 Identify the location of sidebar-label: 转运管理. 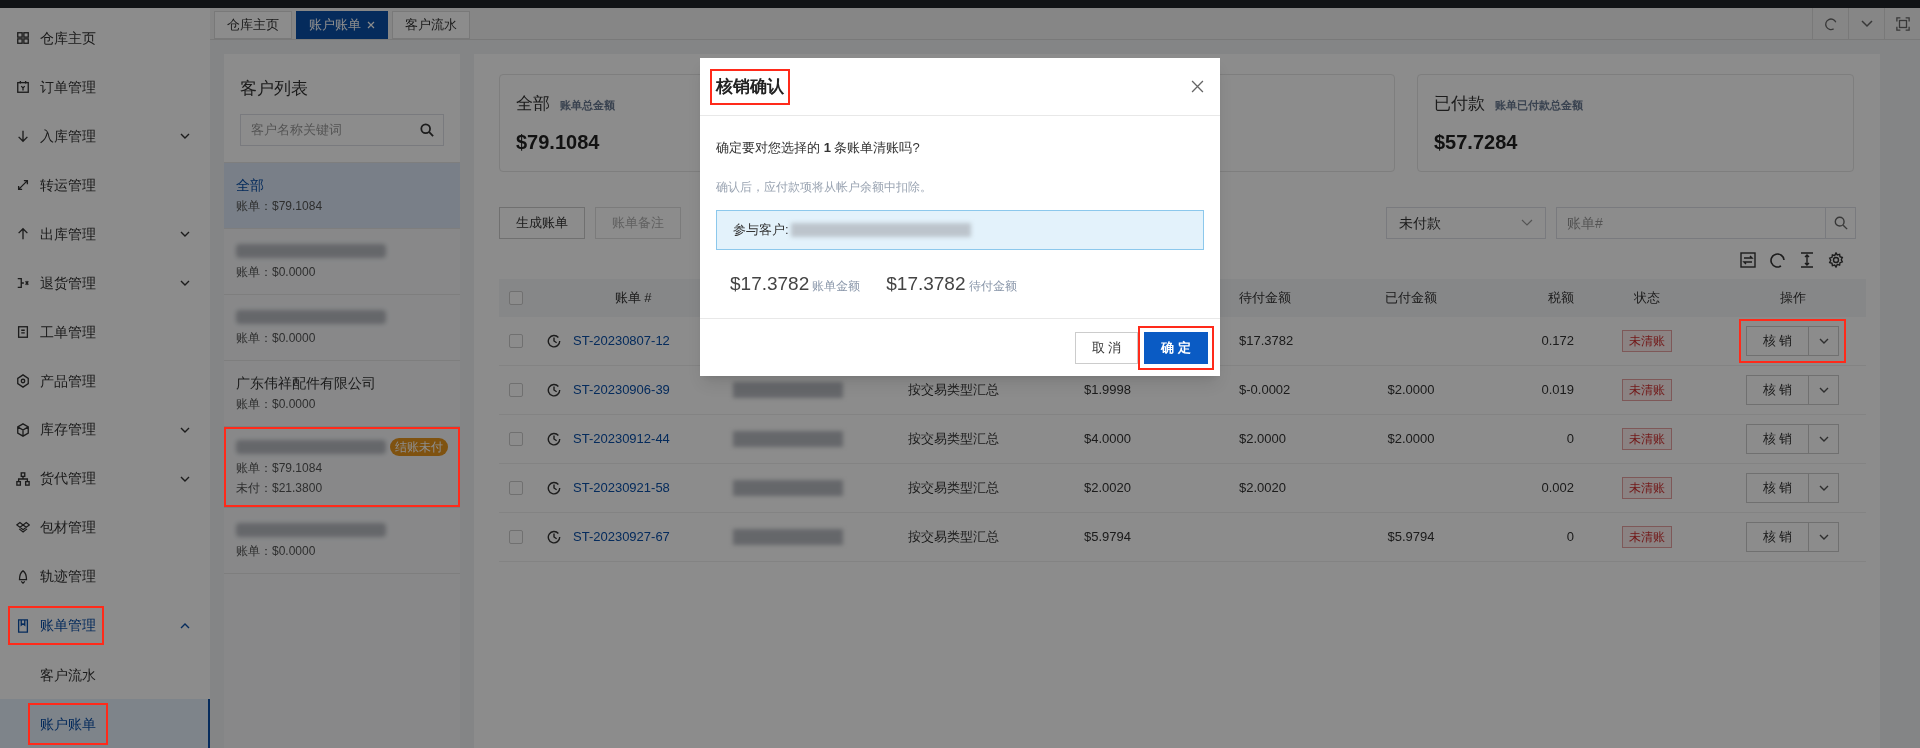
(68, 185).